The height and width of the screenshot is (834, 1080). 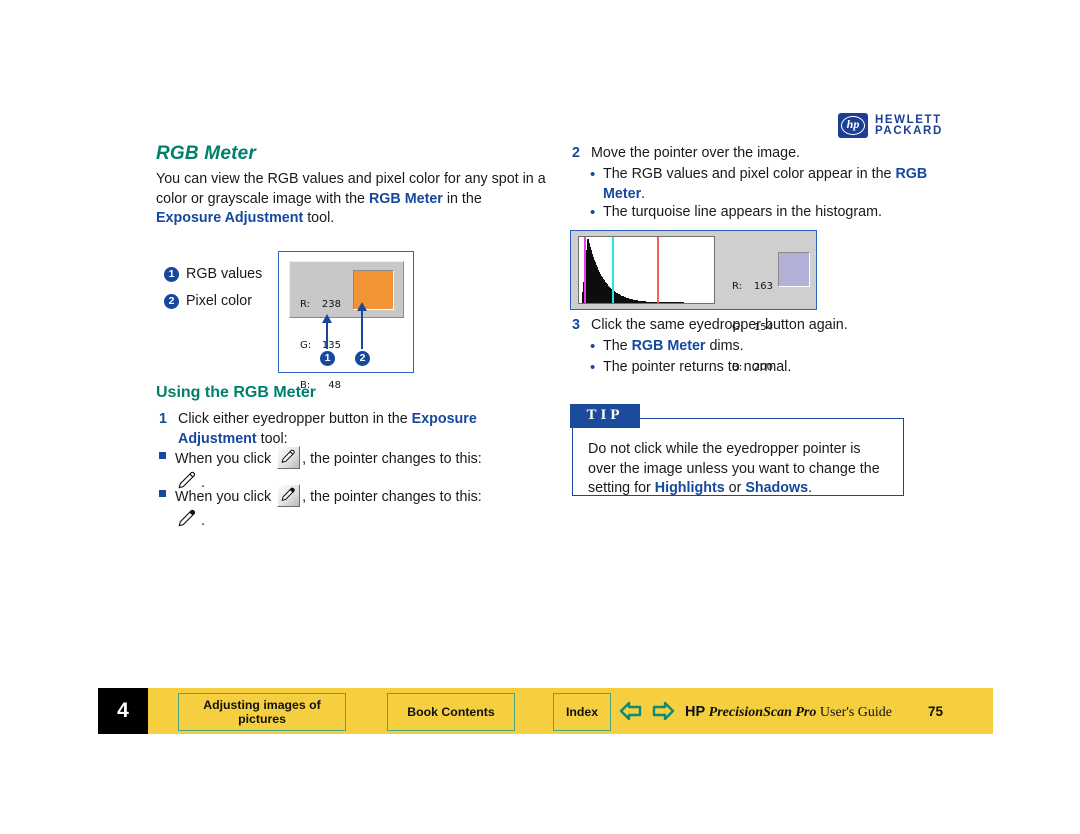 I want to click on section-subtitle: Using the RGB Meter, so click(x=236, y=392).